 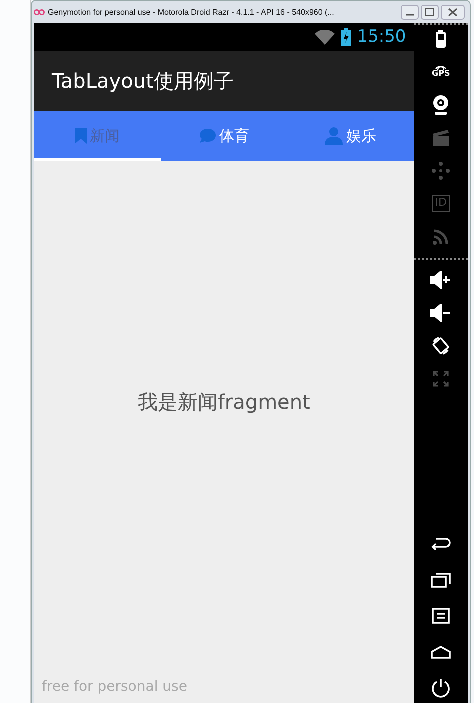 I want to click on menu-icon, so click(x=441, y=616).